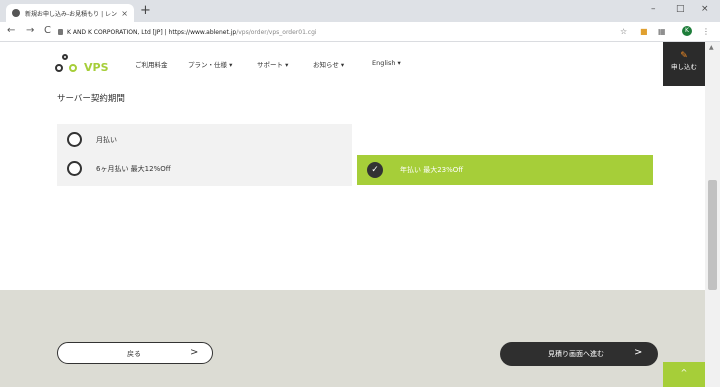  I want to click on browser-tab: 新規お申し込み-お見積もり | レンタ... ×, so click(70, 13).